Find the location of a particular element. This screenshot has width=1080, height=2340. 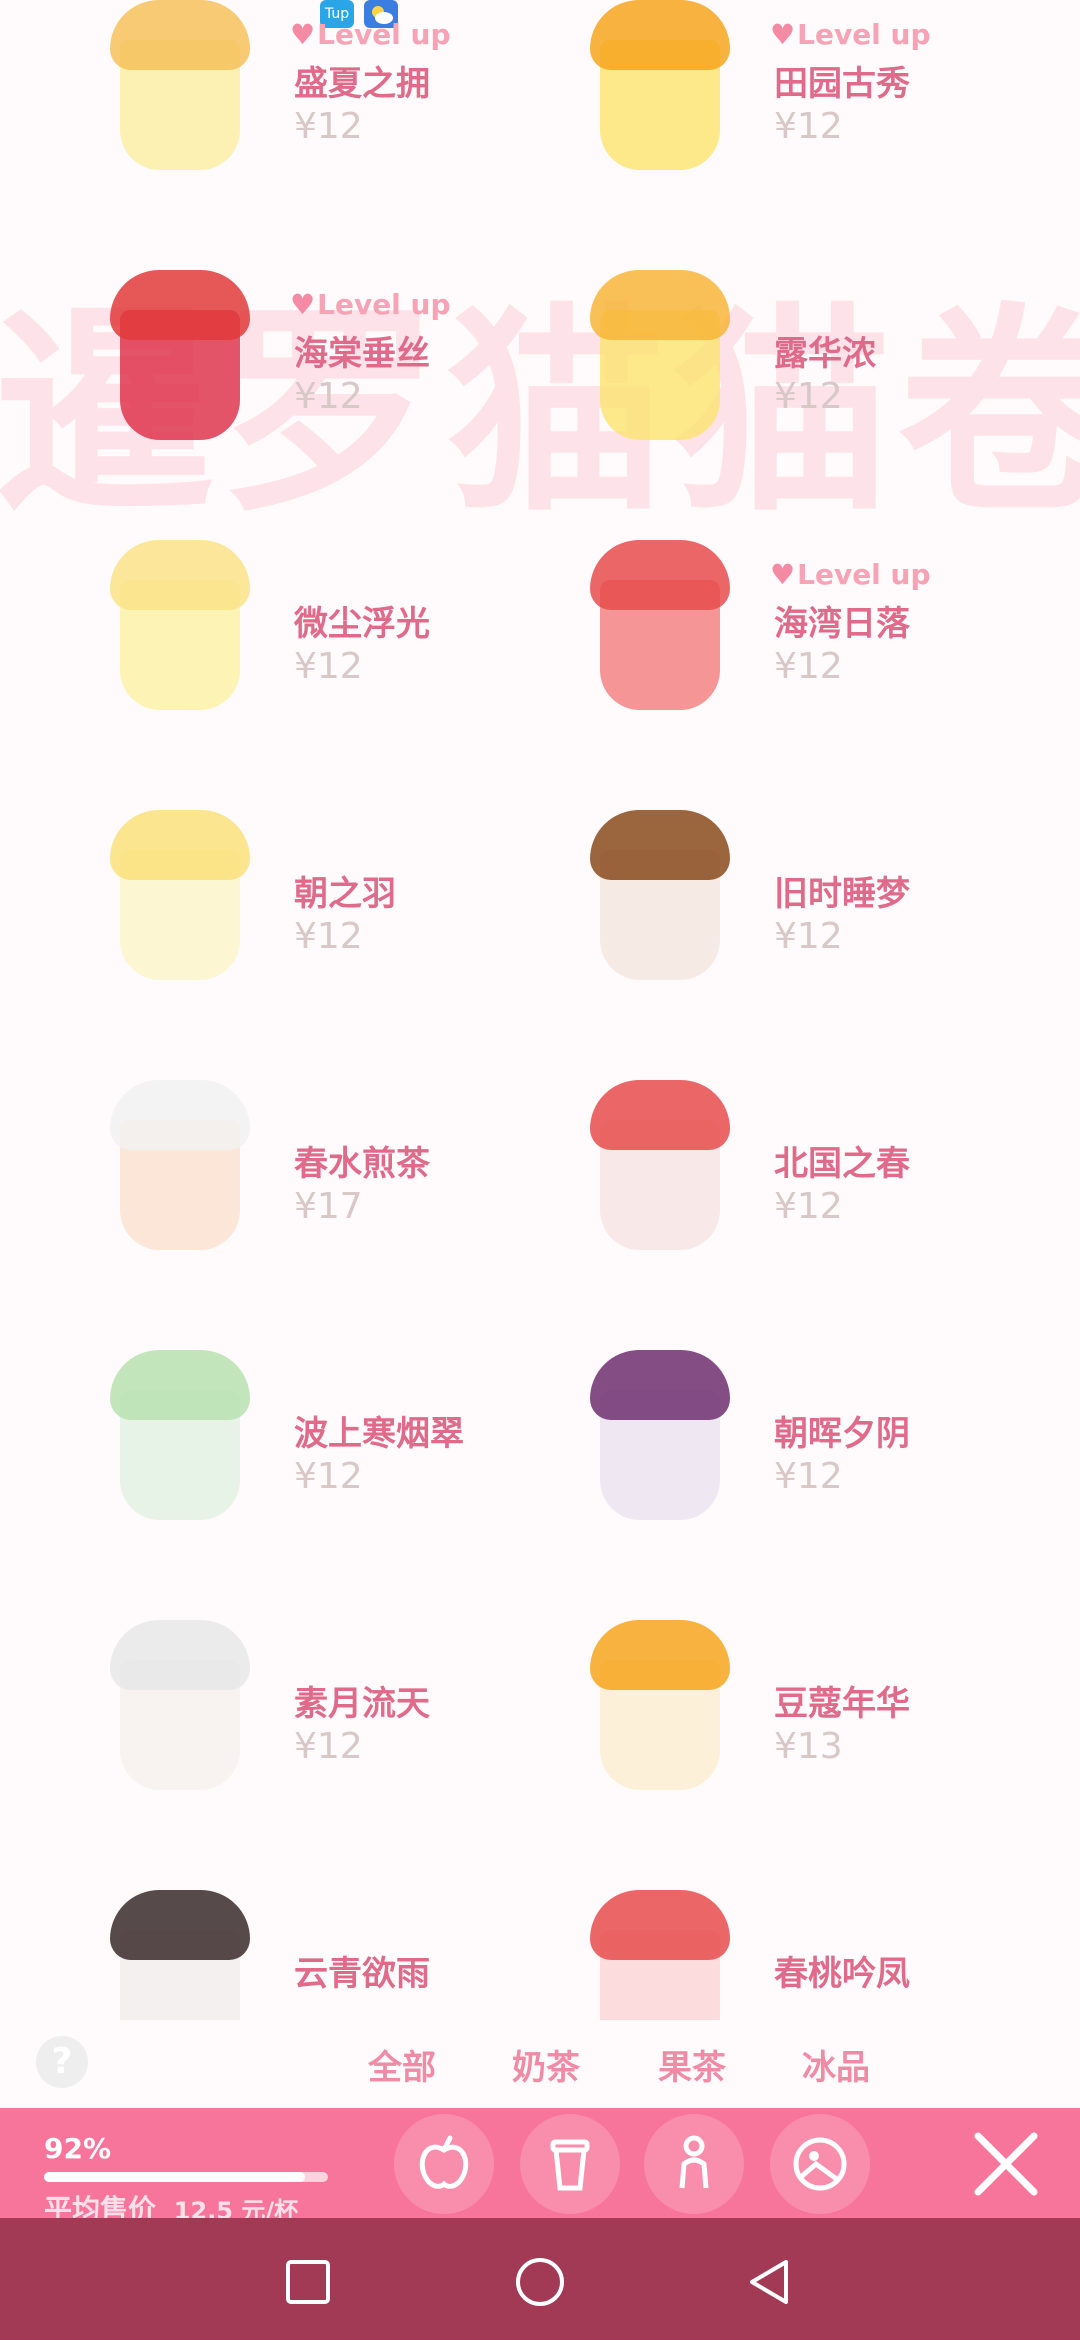

close-icon is located at coordinates (1006, 2164).